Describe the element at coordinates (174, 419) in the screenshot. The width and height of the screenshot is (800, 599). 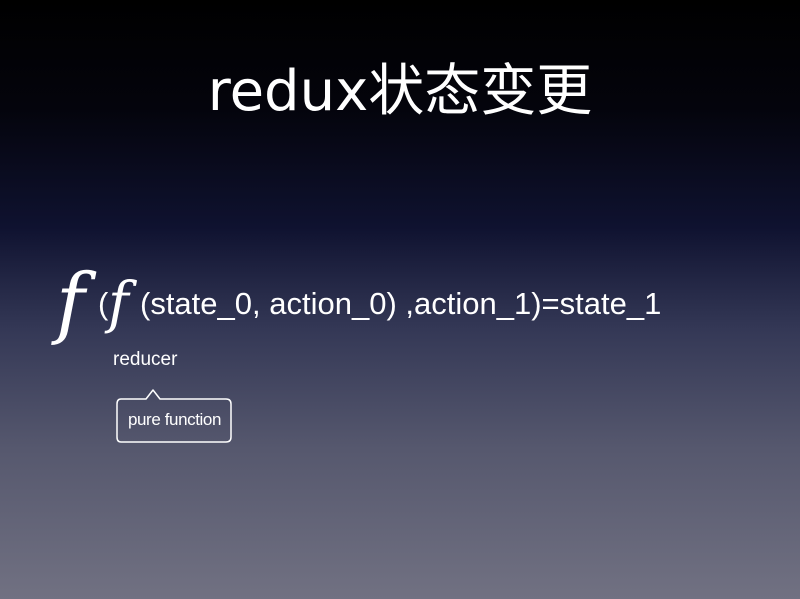
I see `callout-text: pure function` at that location.